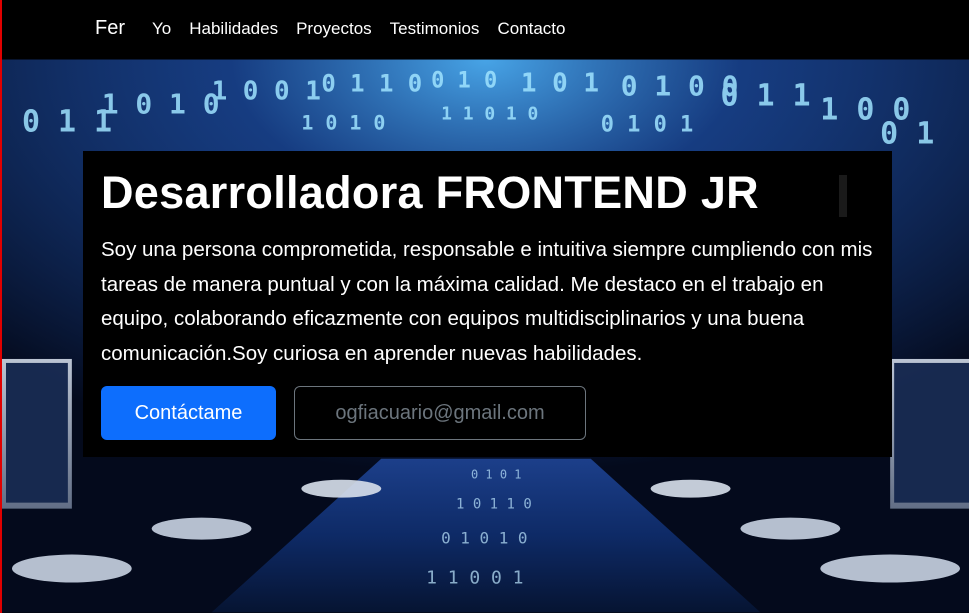 The height and width of the screenshot is (613, 969). What do you see at coordinates (233, 29) in the screenshot?
I see `nav-link-habilidades: Habilidades` at bounding box center [233, 29].